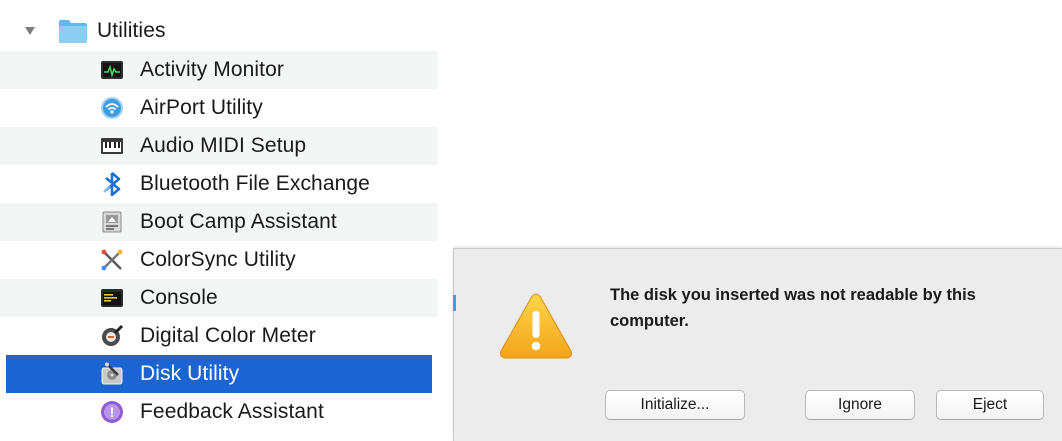 The height and width of the screenshot is (441, 1062). What do you see at coordinates (219, 31) in the screenshot?
I see `folder-row-utilities: Utilities` at bounding box center [219, 31].